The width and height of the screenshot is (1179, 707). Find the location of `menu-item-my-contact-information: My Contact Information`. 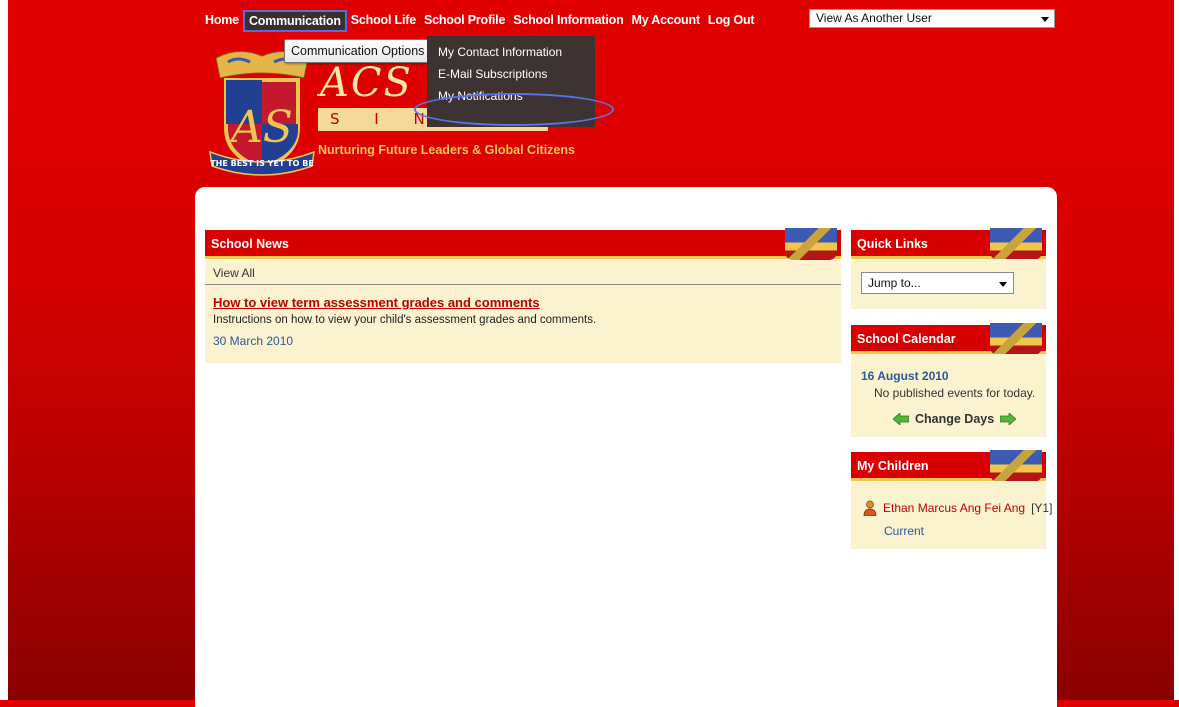

menu-item-my-contact-information: My Contact Information is located at coordinates (511, 52).